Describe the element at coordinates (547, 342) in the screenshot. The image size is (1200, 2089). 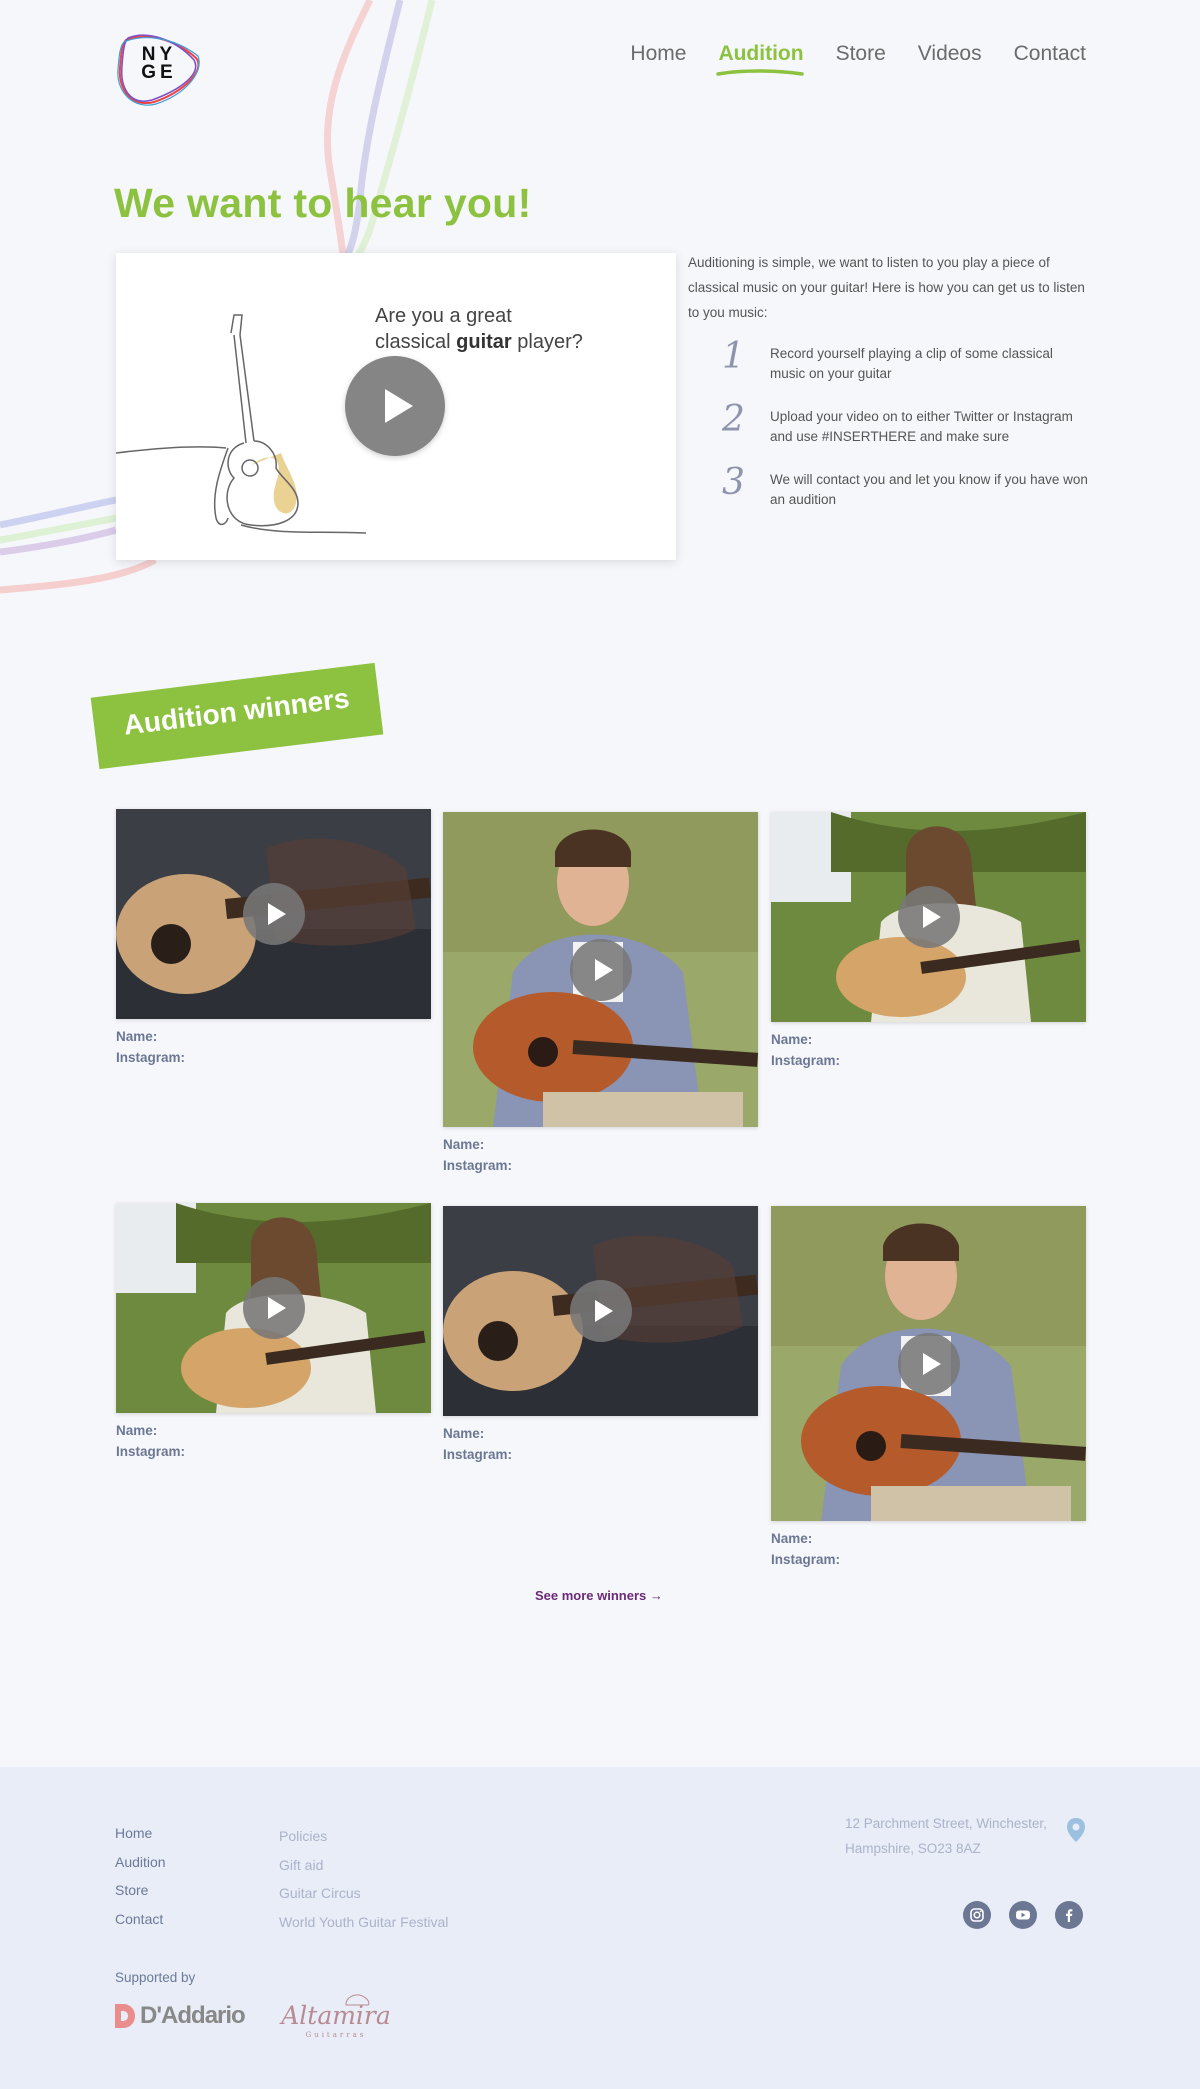
I see `card-question-post: player?` at that location.